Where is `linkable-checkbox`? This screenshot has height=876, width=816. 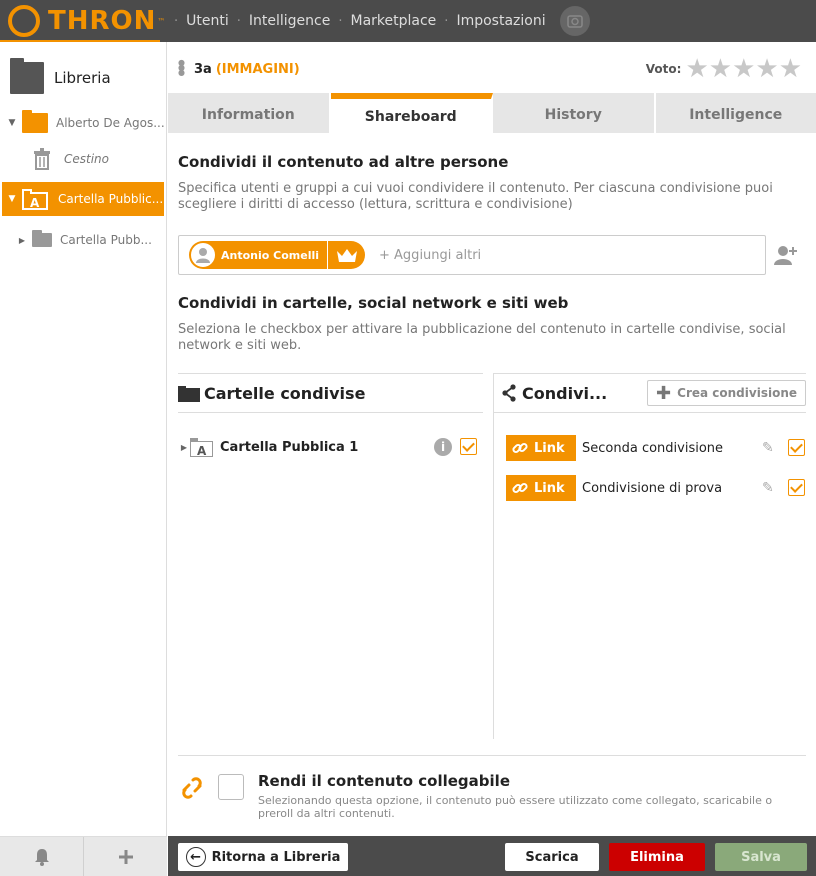
linkable-checkbox is located at coordinates (231, 787).